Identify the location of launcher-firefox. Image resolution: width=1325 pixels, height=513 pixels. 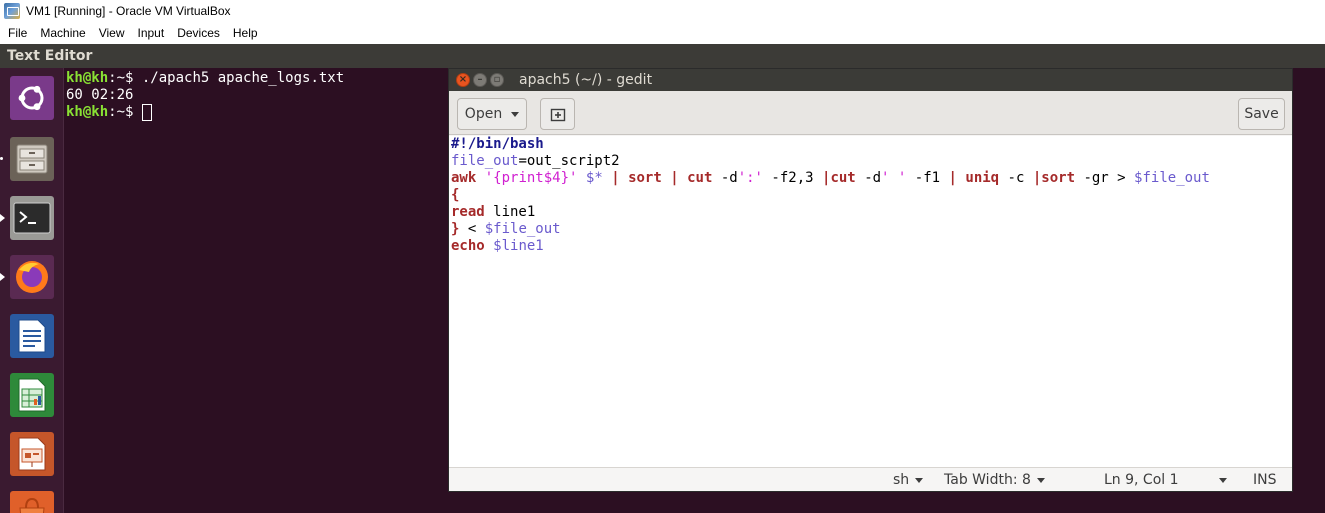
(28, 277).